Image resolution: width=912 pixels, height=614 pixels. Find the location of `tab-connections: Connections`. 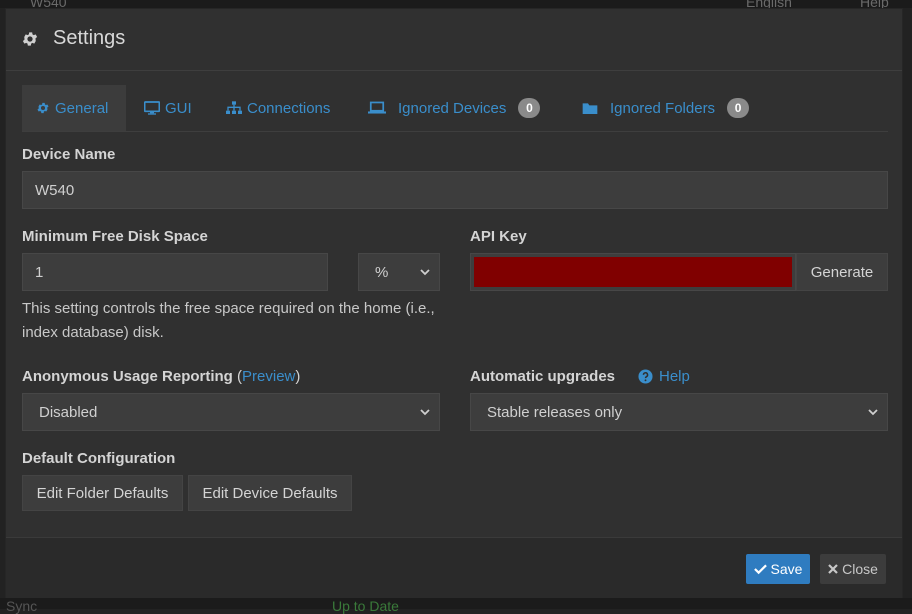

tab-connections: Connections is located at coordinates (278, 108).